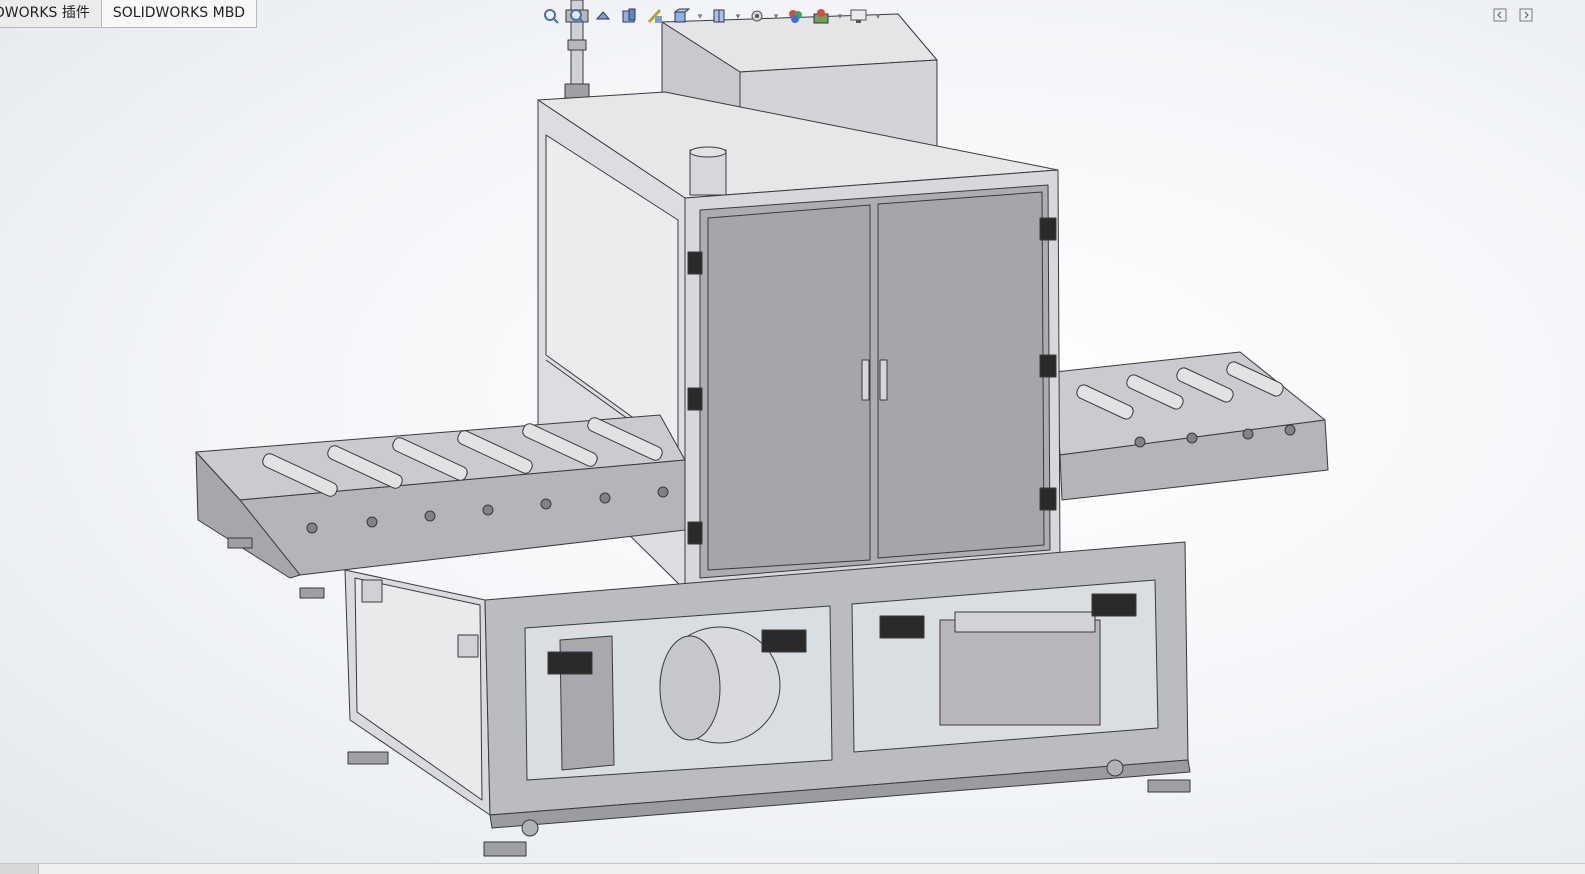  What do you see at coordinates (792, 868) in the screenshot?
I see `status-bar` at bounding box center [792, 868].